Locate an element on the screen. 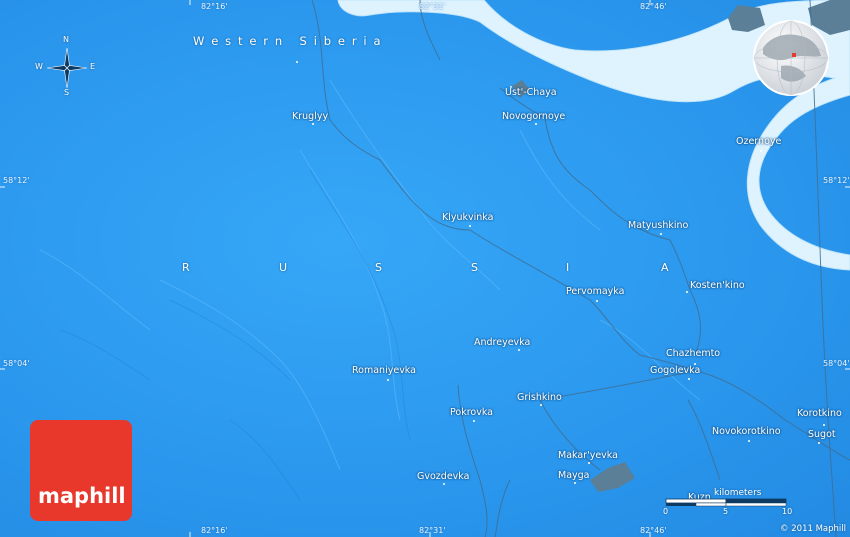  place-novogornoye: Novogornoye is located at coordinates (533, 116).